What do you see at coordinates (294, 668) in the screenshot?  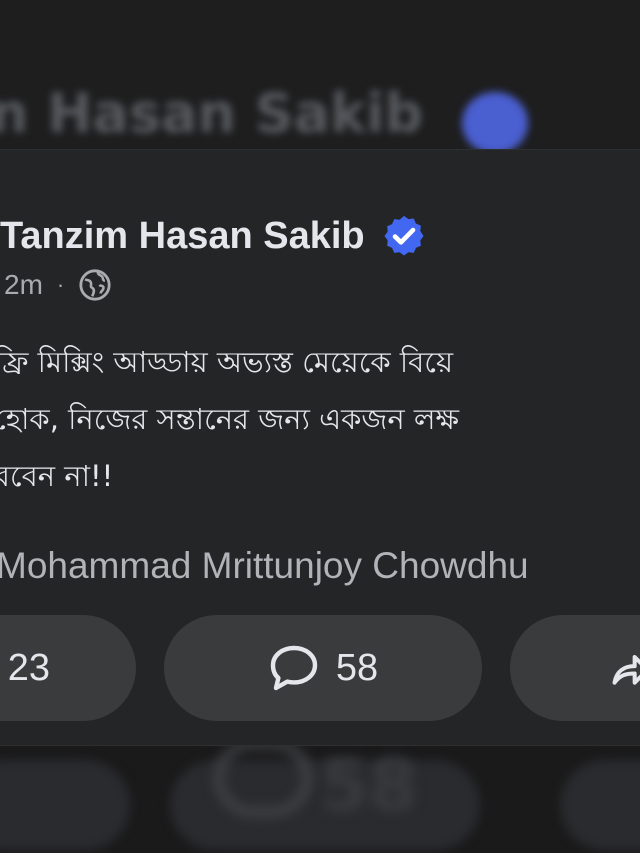 I see `comment-bubble-icon` at bounding box center [294, 668].